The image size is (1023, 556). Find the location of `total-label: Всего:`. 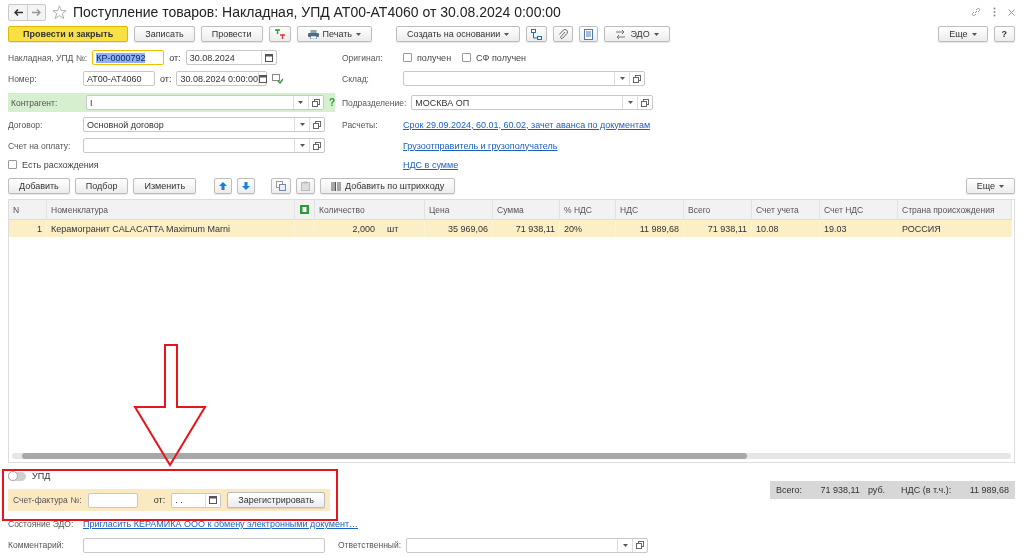

total-label: Всего: is located at coordinates (789, 490).